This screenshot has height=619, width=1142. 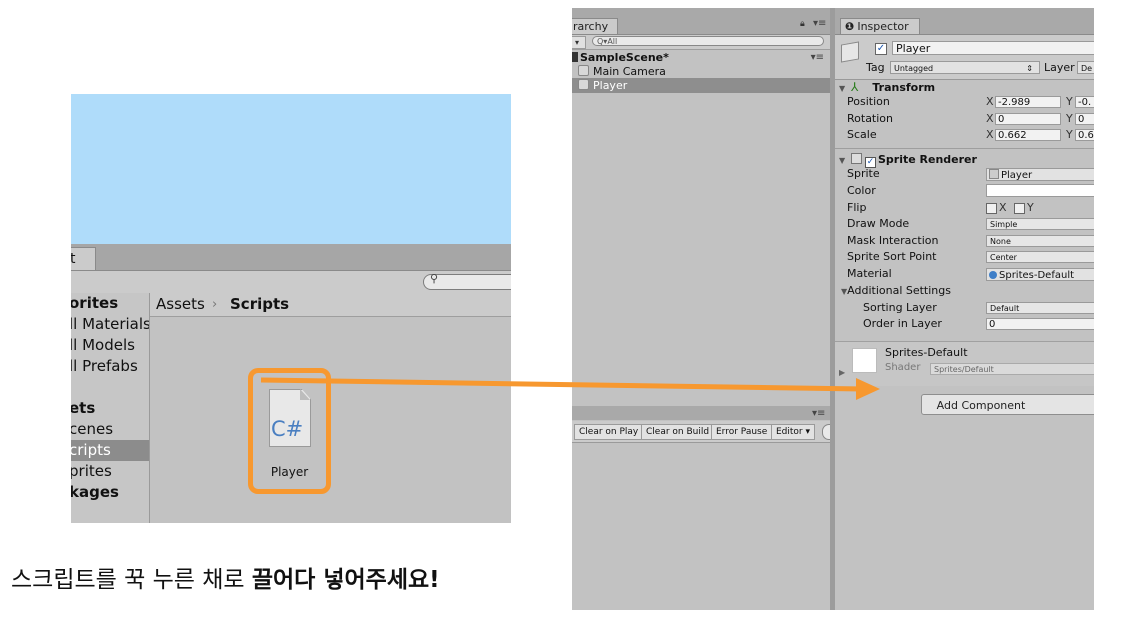 I want to click on rotation-x-field: 0, so click(x=1028, y=119).